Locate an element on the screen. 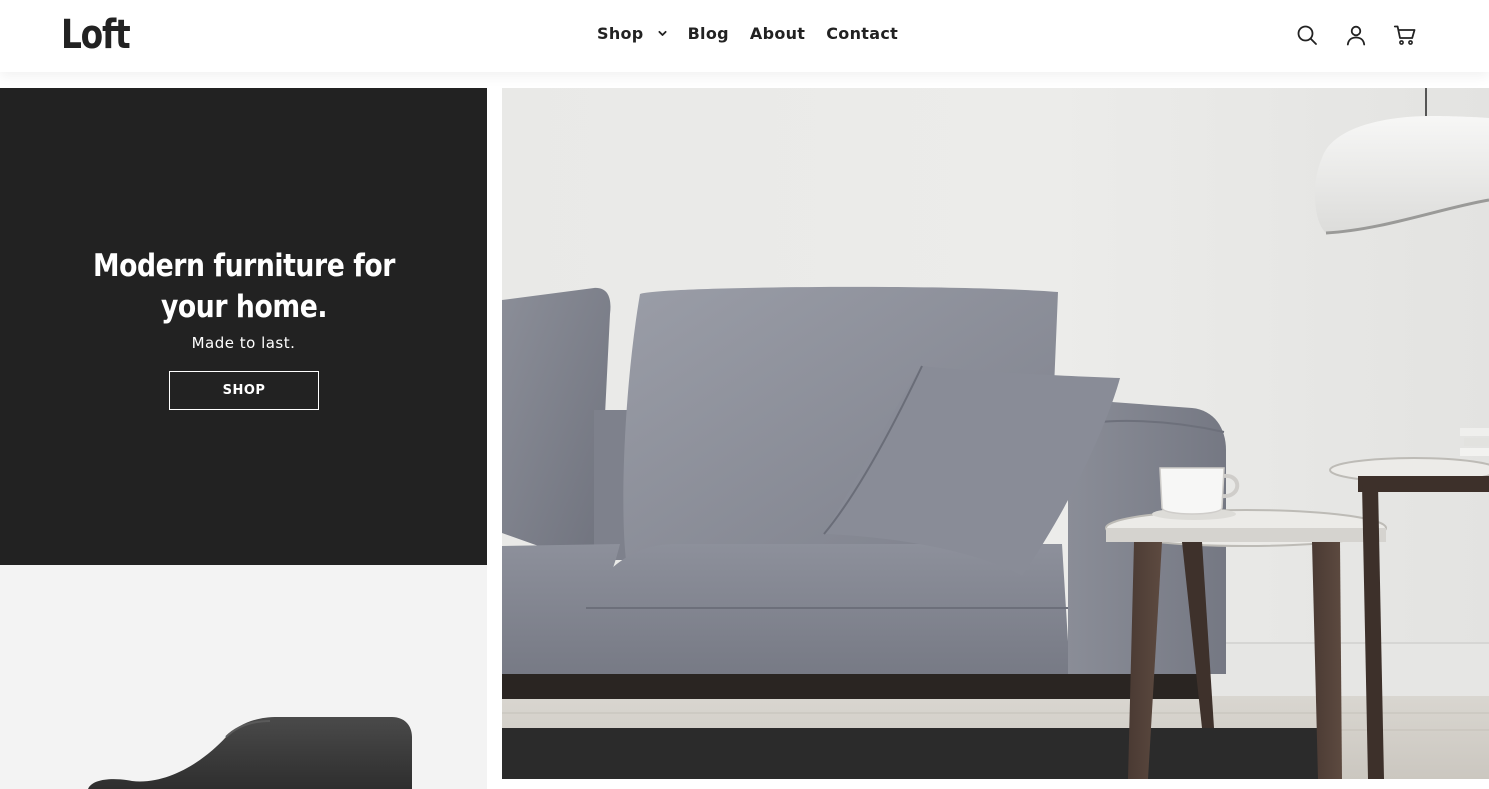 The height and width of the screenshot is (789, 1489). nav-item-label: About is located at coordinates (777, 33).